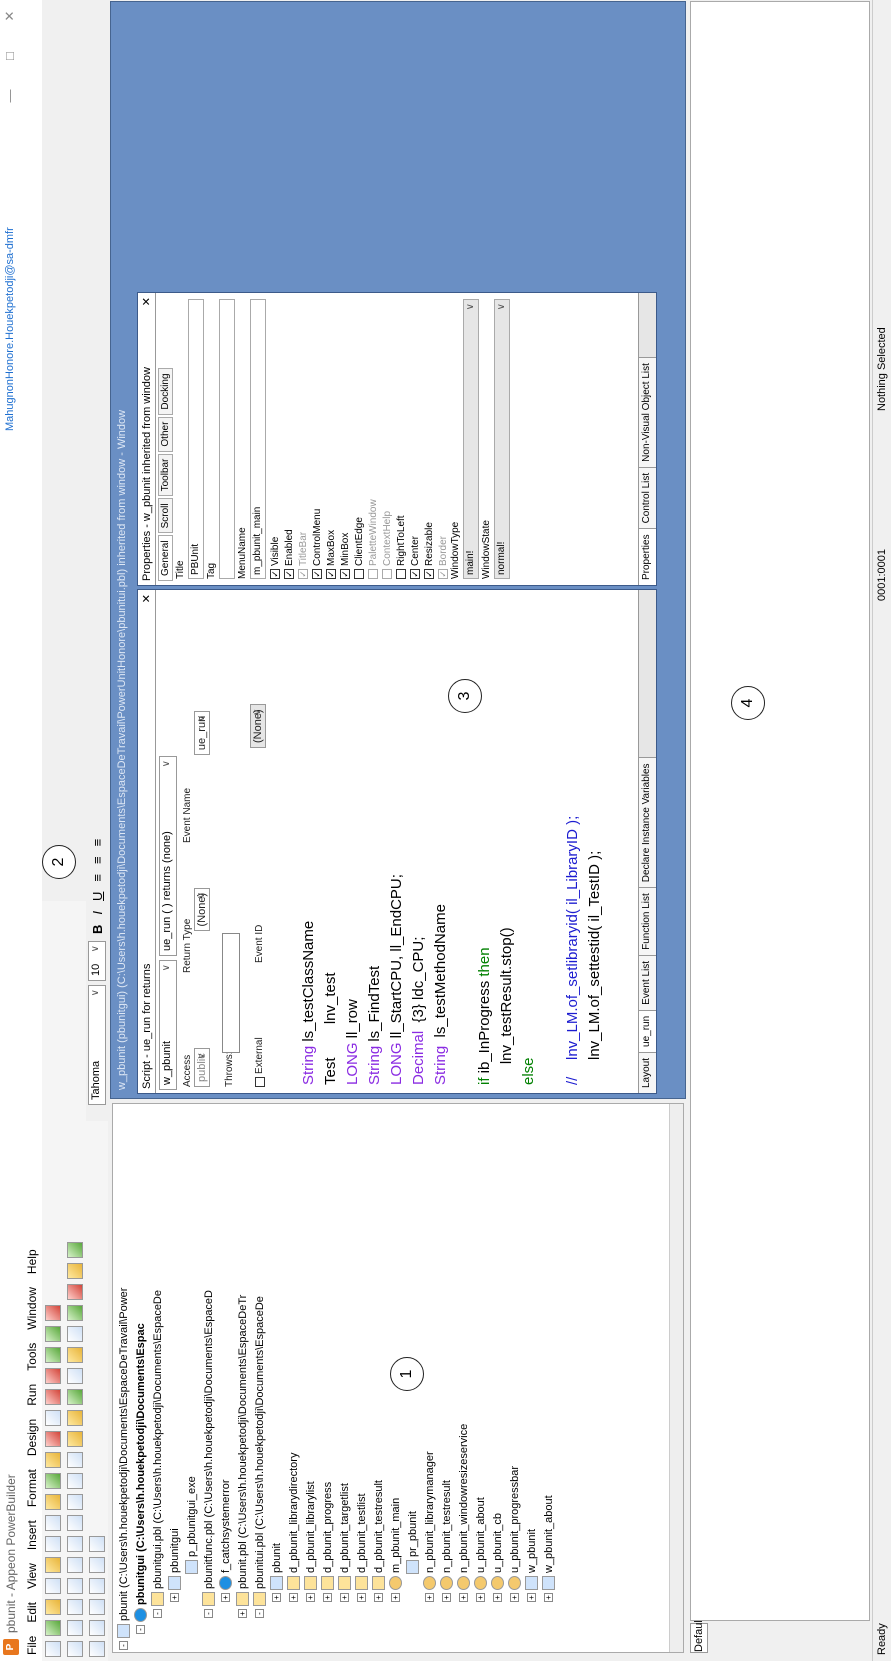 This screenshot has height=1661, width=891. What do you see at coordinates (75, 1271) in the screenshot?
I see `tag-icon` at bounding box center [75, 1271].